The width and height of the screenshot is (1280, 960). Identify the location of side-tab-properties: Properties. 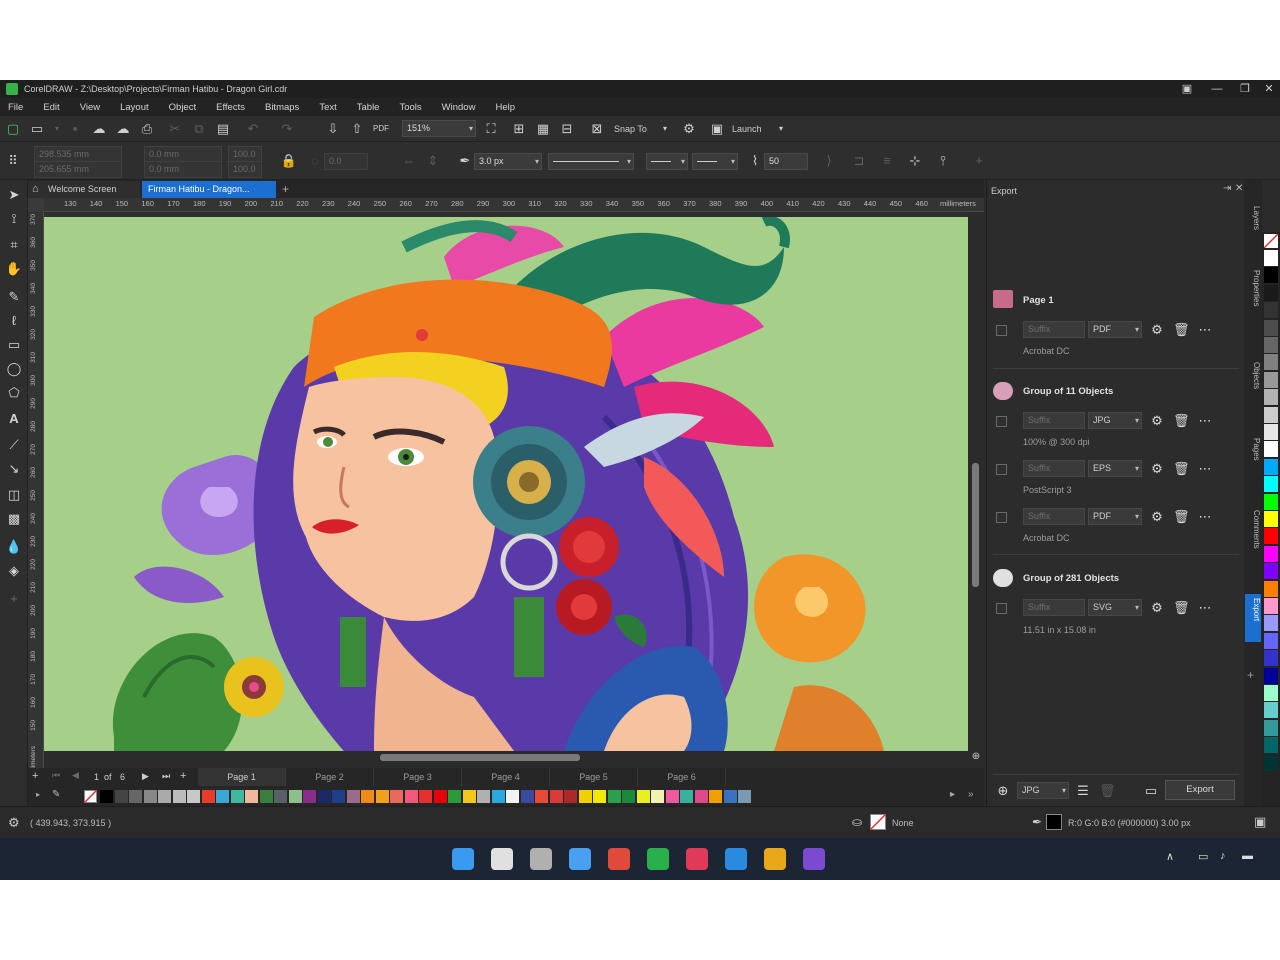
(1253, 296).